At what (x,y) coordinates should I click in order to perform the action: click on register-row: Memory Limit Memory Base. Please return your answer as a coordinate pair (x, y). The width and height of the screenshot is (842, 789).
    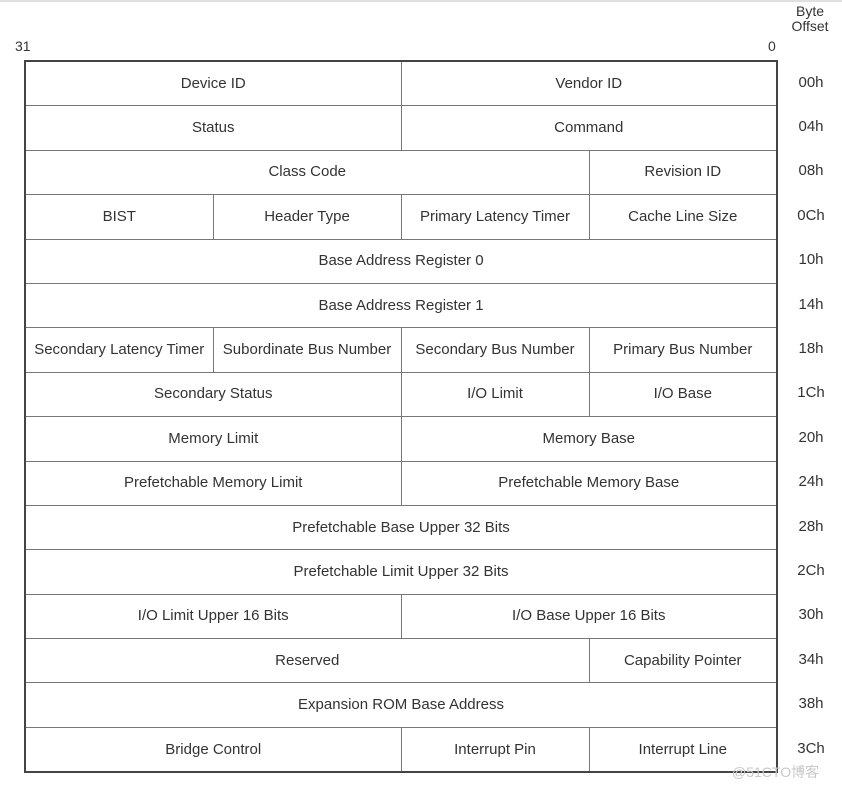
    Looking at the image, I should click on (401, 439).